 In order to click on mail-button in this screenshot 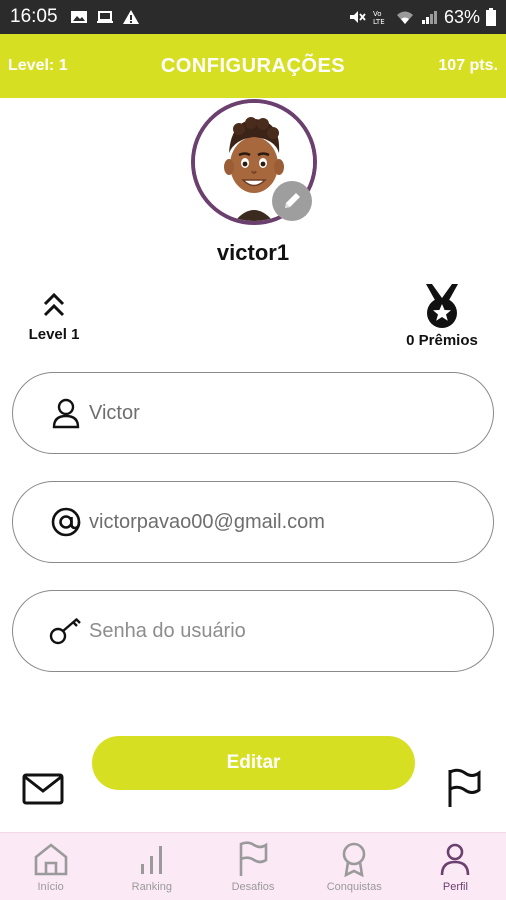, I will do `click(43, 789)`.